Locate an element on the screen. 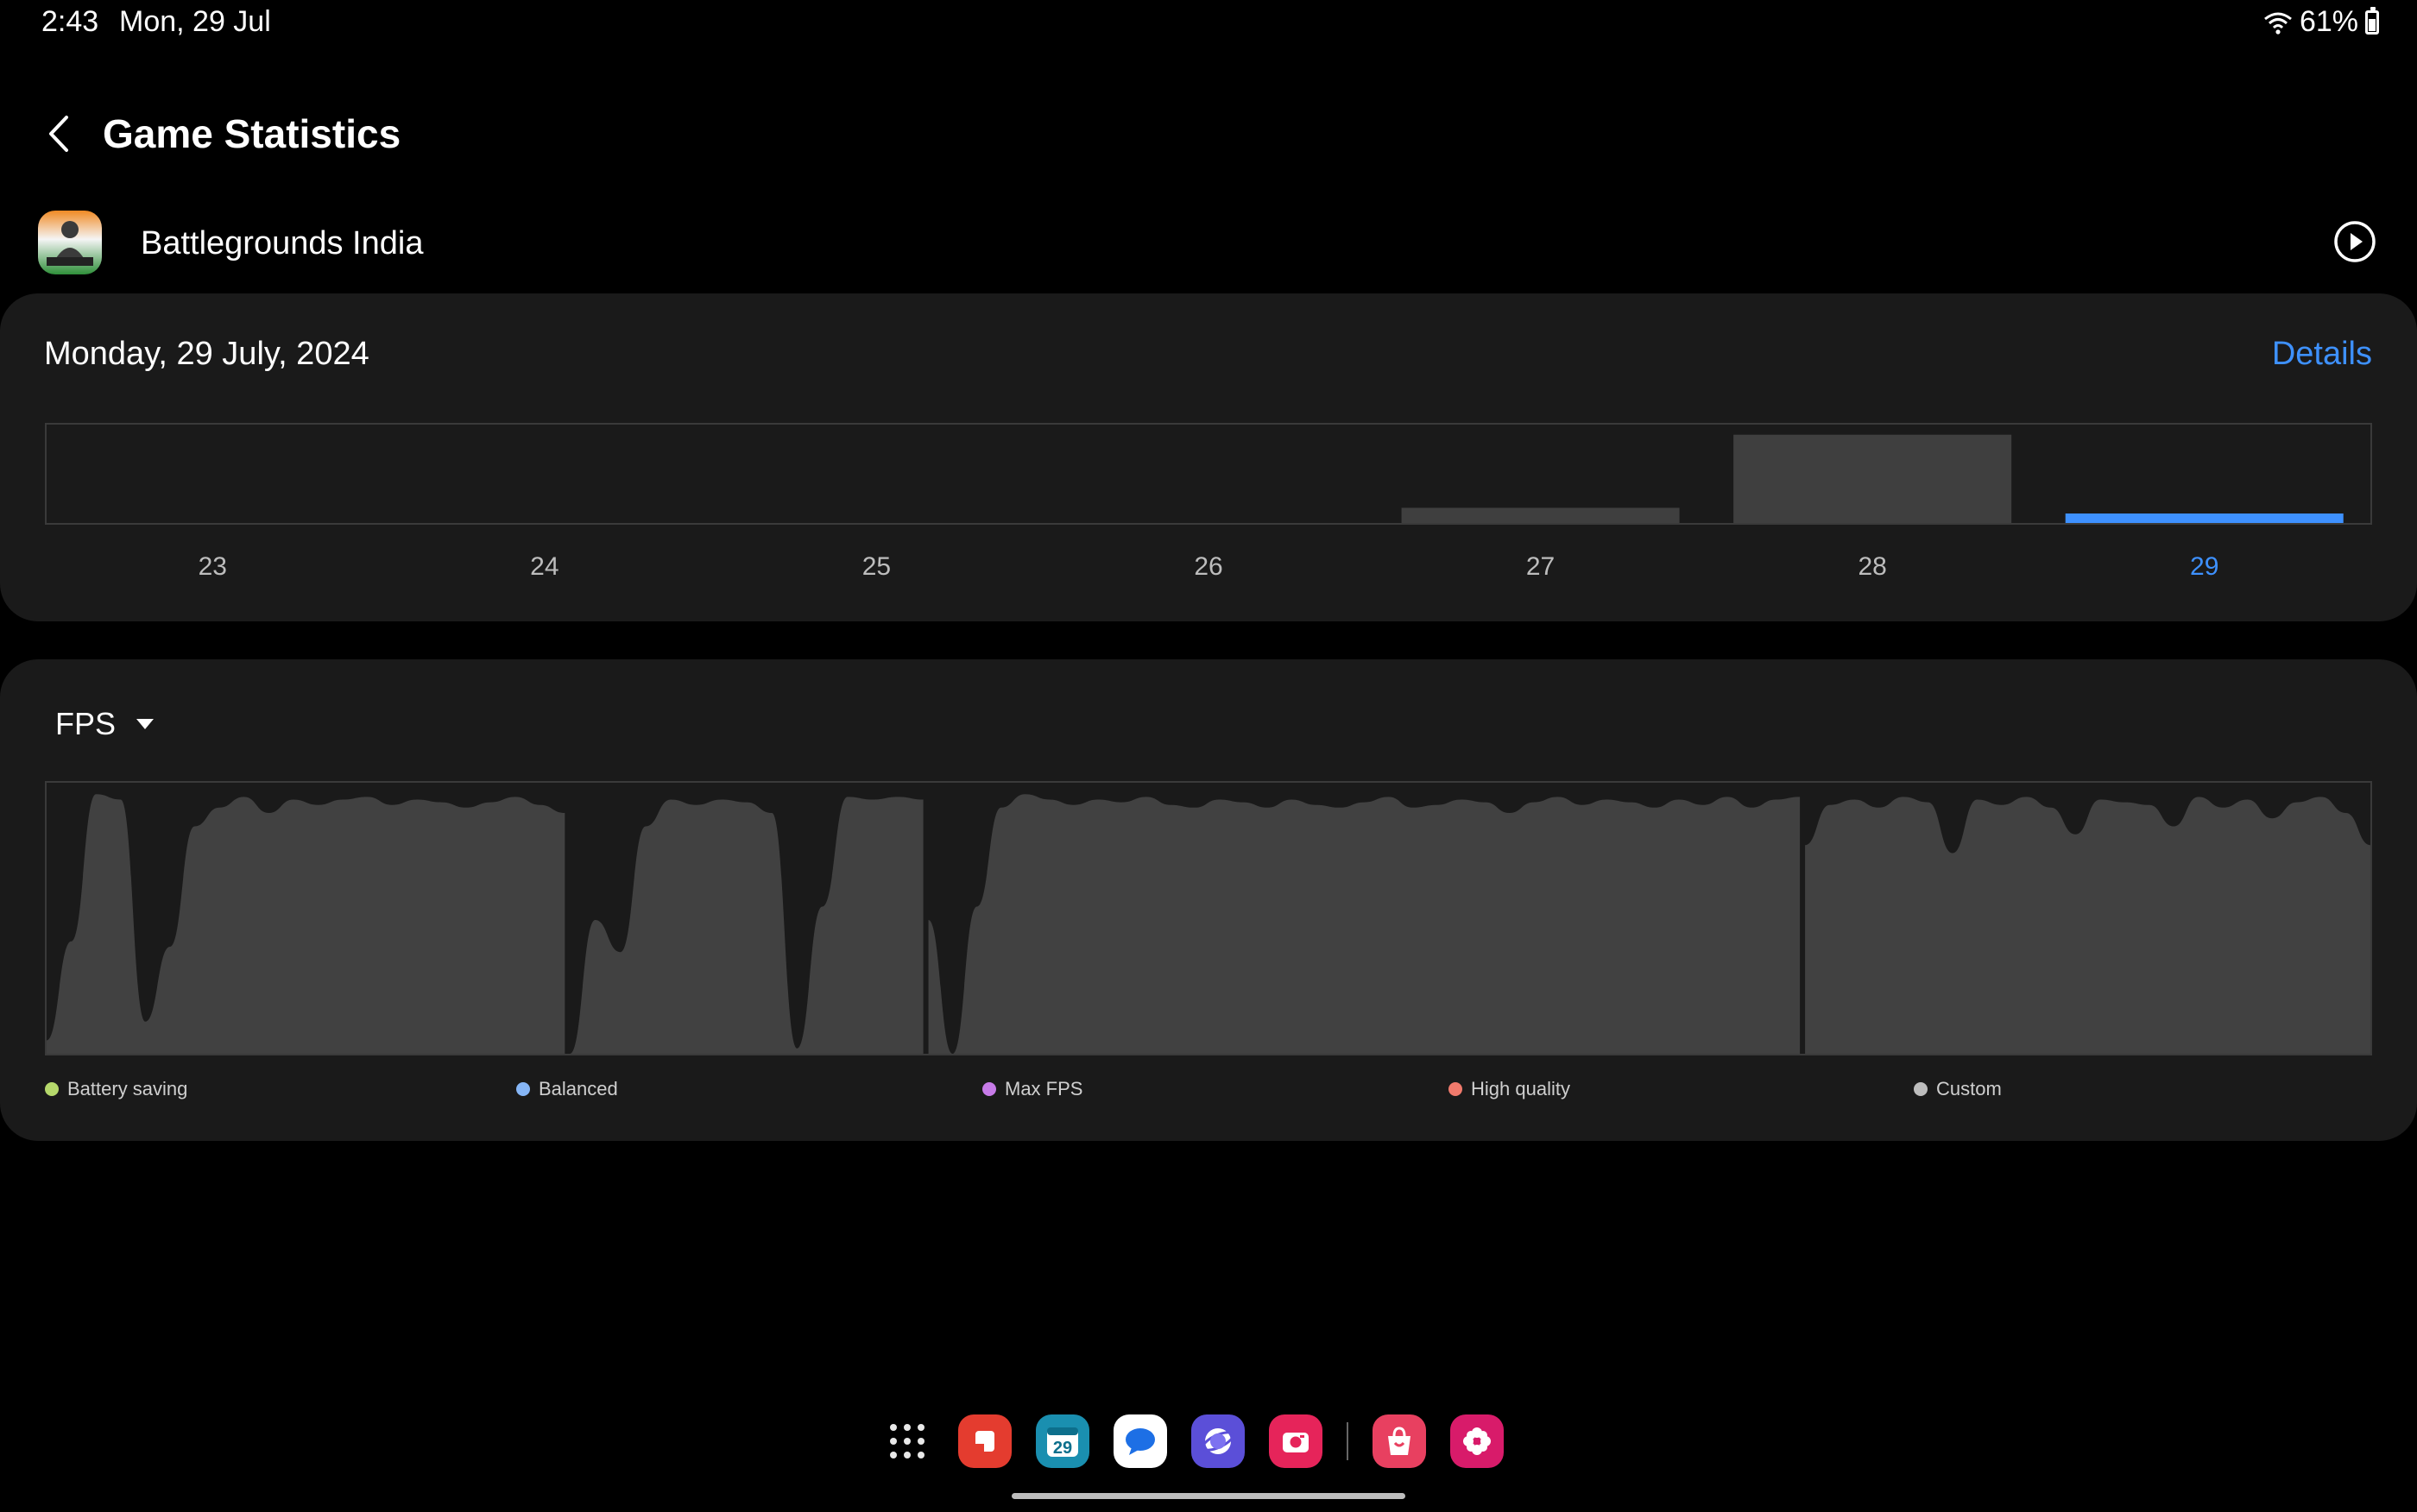  page-title: Game Statistics is located at coordinates (252, 133).